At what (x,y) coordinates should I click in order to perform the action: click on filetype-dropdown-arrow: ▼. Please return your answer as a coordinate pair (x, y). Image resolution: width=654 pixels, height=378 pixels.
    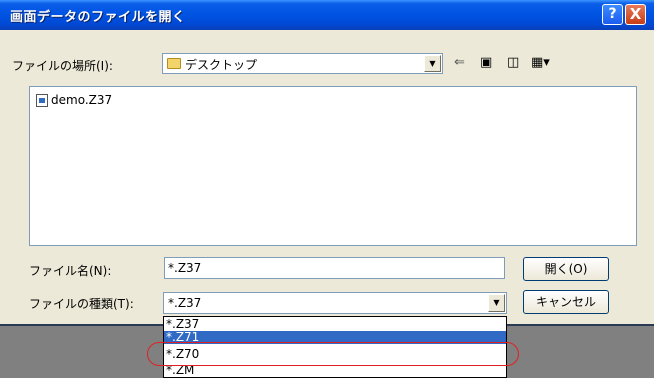
    Looking at the image, I should click on (496, 303).